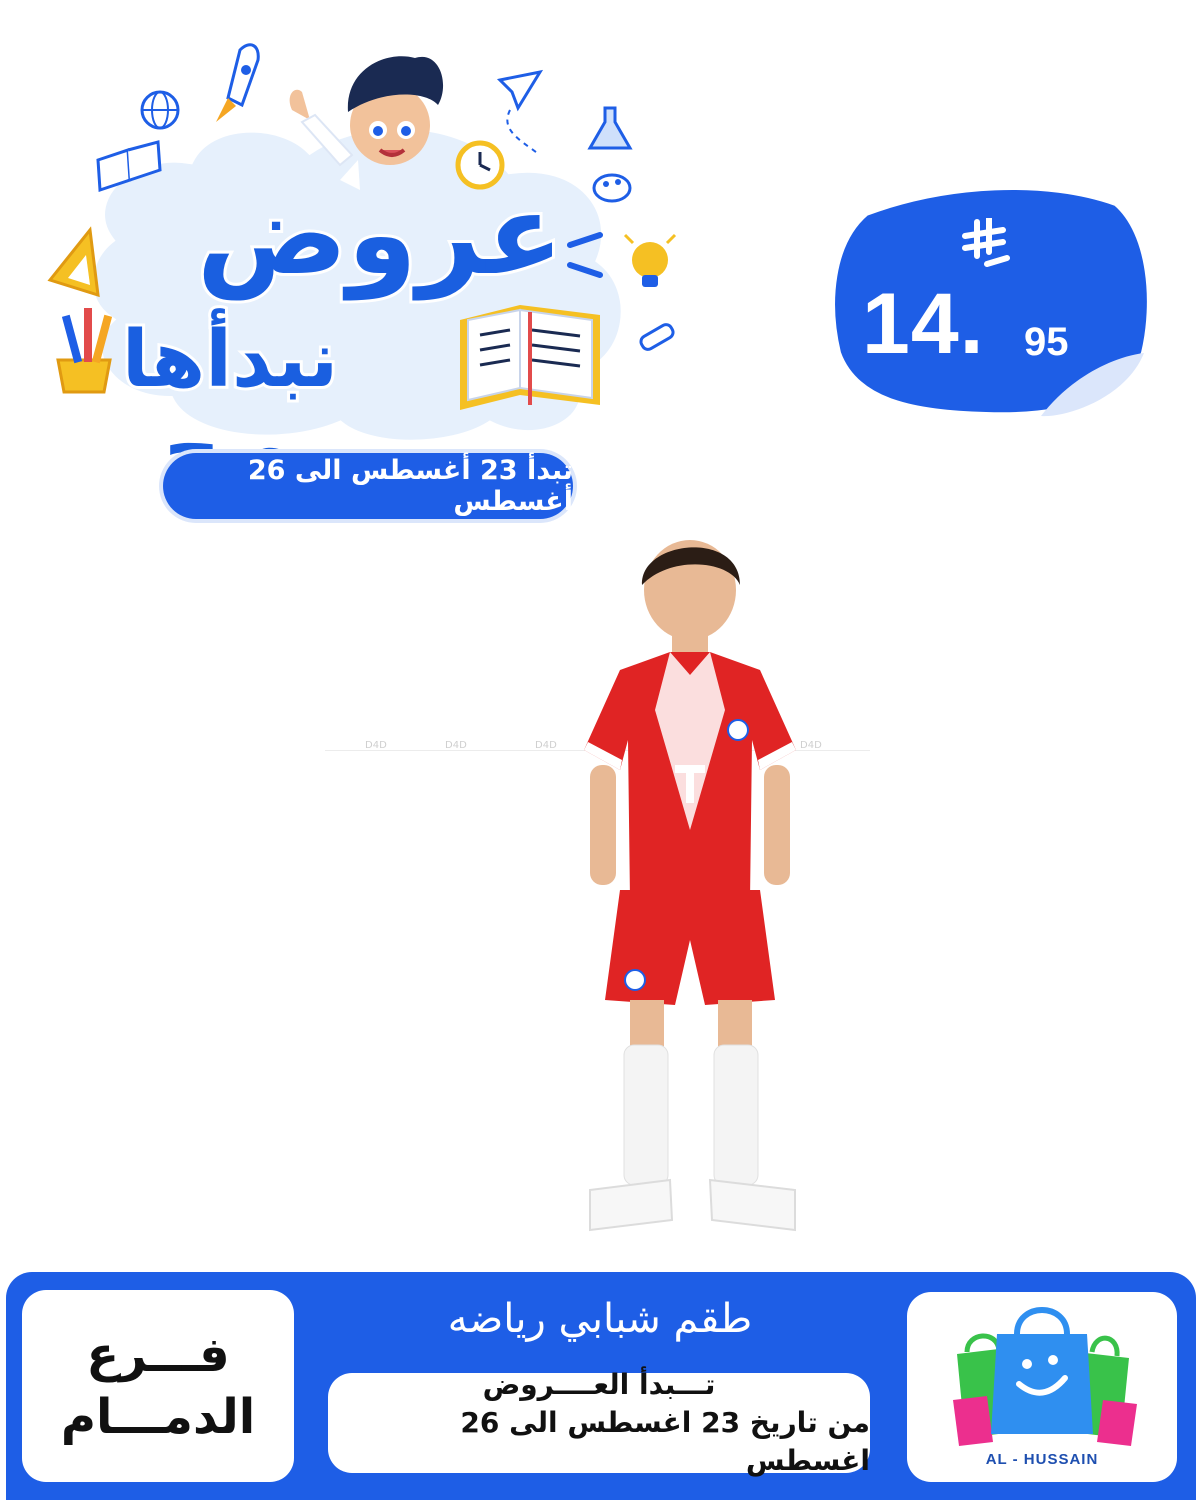 The height and width of the screenshot is (1500, 1200). I want to click on branch-label: فـــرع, so click(158, 1355).